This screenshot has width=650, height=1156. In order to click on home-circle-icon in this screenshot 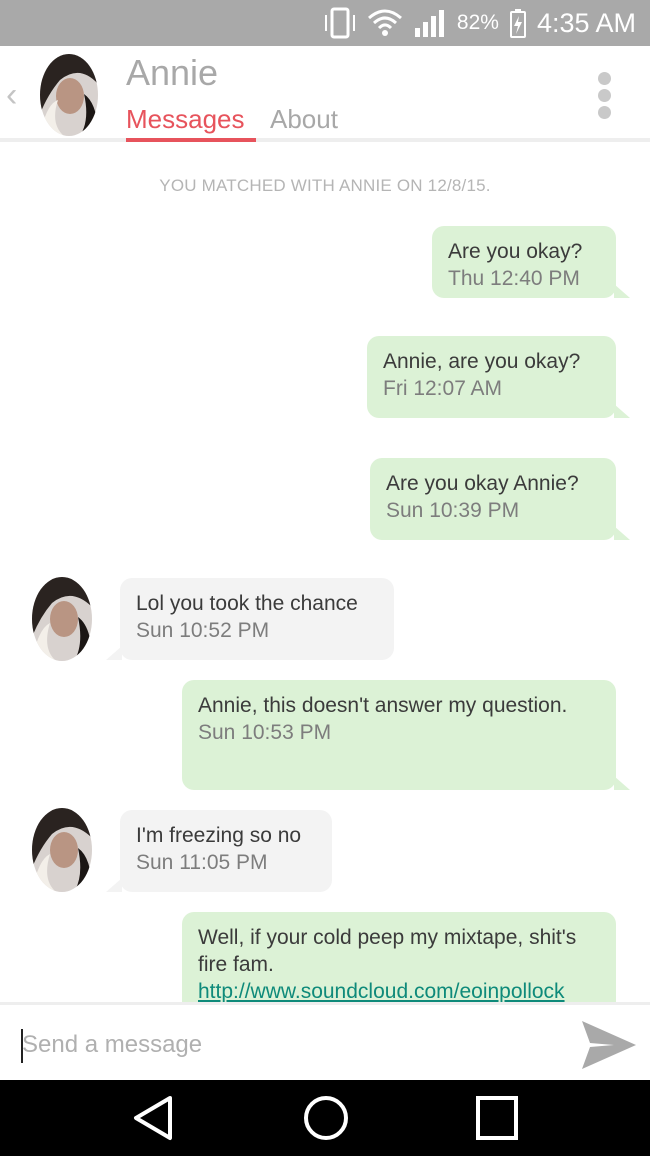, I will do `click(326, 1118)`.